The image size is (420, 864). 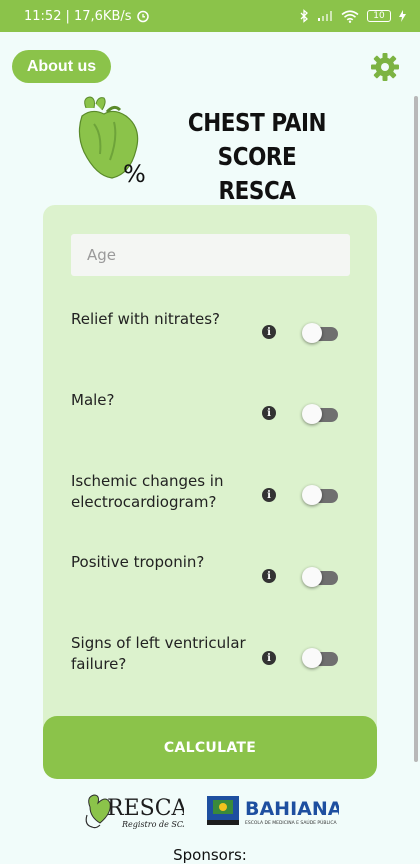 I want to click on status-bar: 11:52 | 17,6KB/s 10, so click(x=210, y=16).